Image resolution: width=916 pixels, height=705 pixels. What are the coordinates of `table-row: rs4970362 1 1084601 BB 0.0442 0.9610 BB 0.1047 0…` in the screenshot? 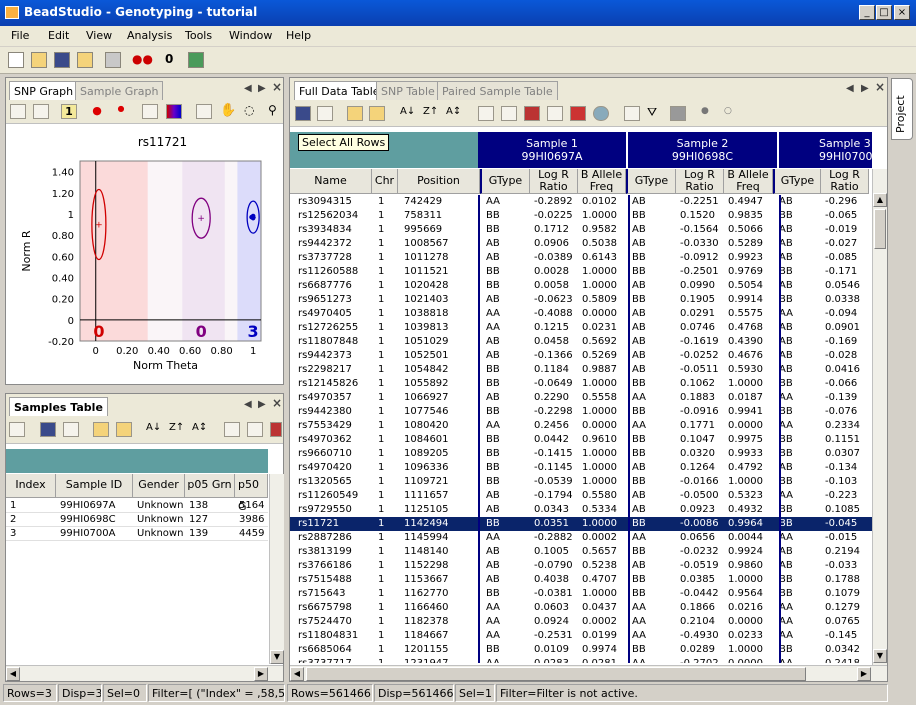 It's located at (581, 440).